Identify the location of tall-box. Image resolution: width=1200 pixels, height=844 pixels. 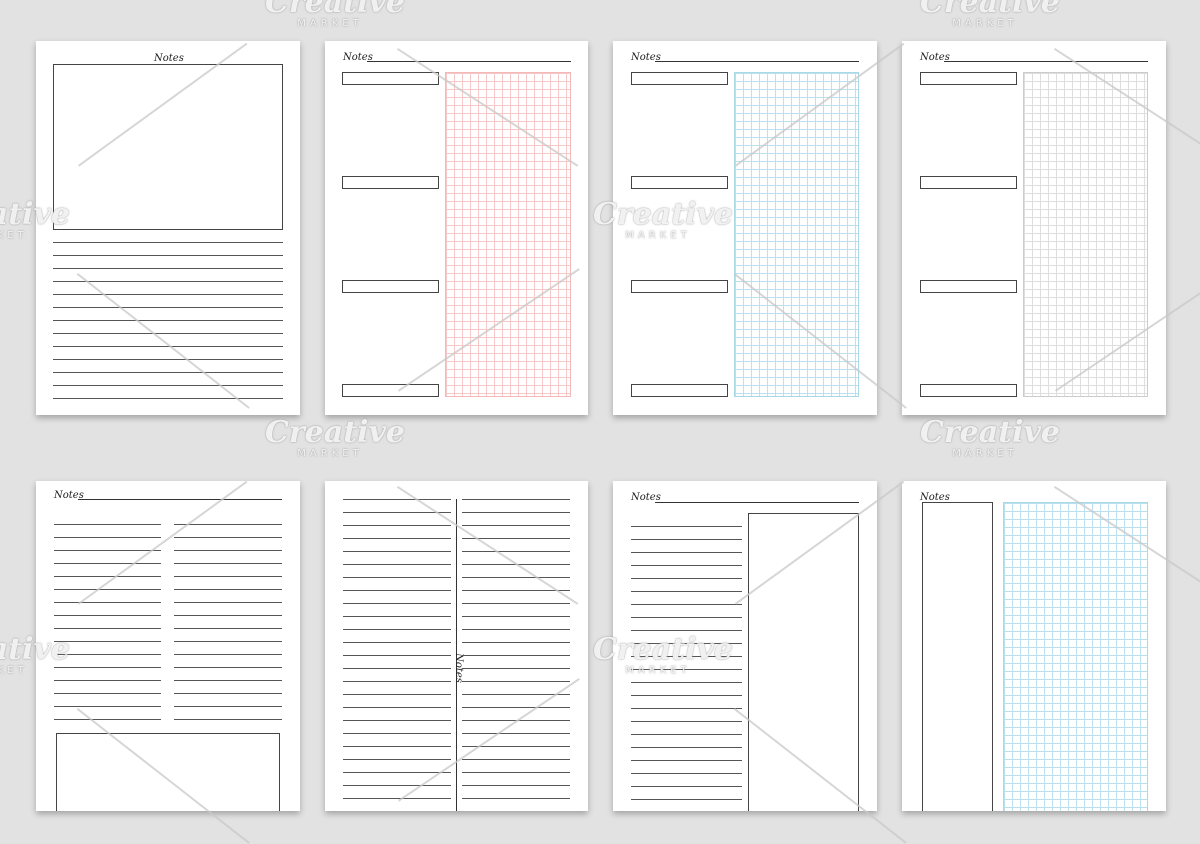
(803, 662).